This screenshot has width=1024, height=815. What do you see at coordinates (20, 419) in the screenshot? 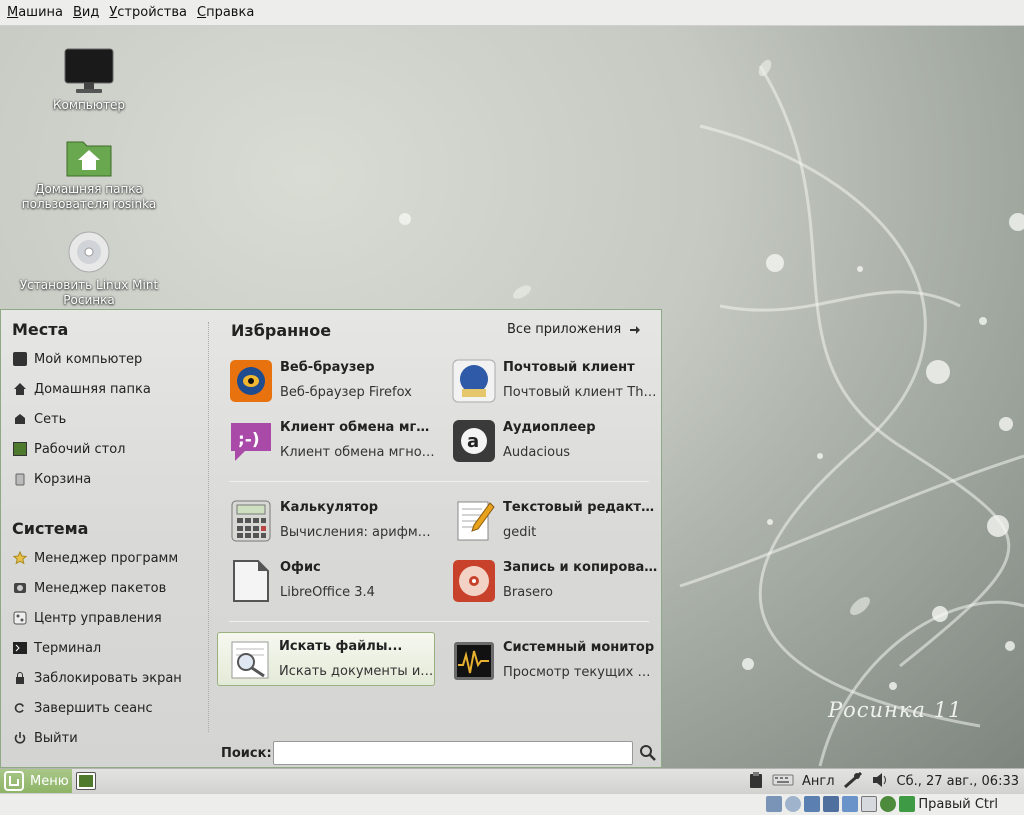
I see `network-icon` at bounding box center [20, 419].